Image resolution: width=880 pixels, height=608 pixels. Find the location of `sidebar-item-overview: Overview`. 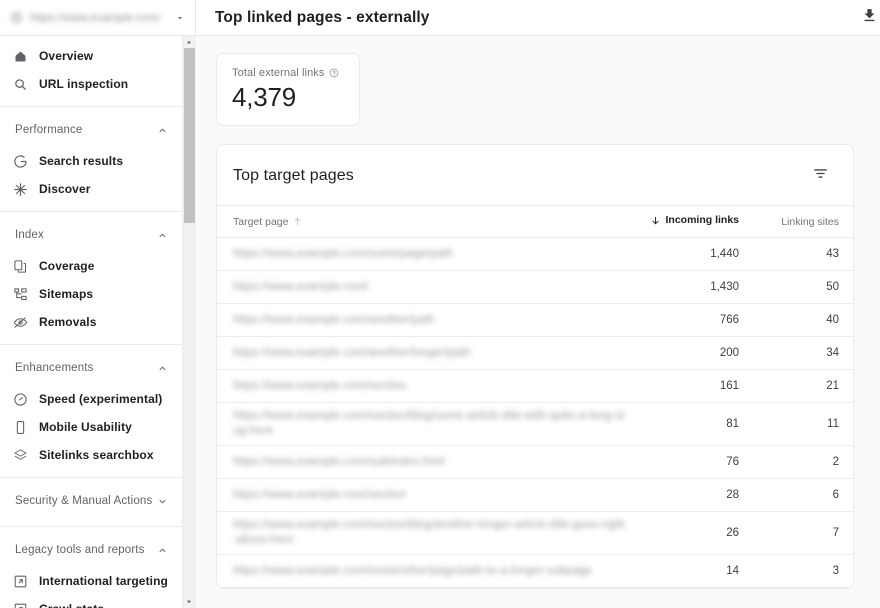

sidebar-item-overview: Overview is located at coordinates (91, 56).